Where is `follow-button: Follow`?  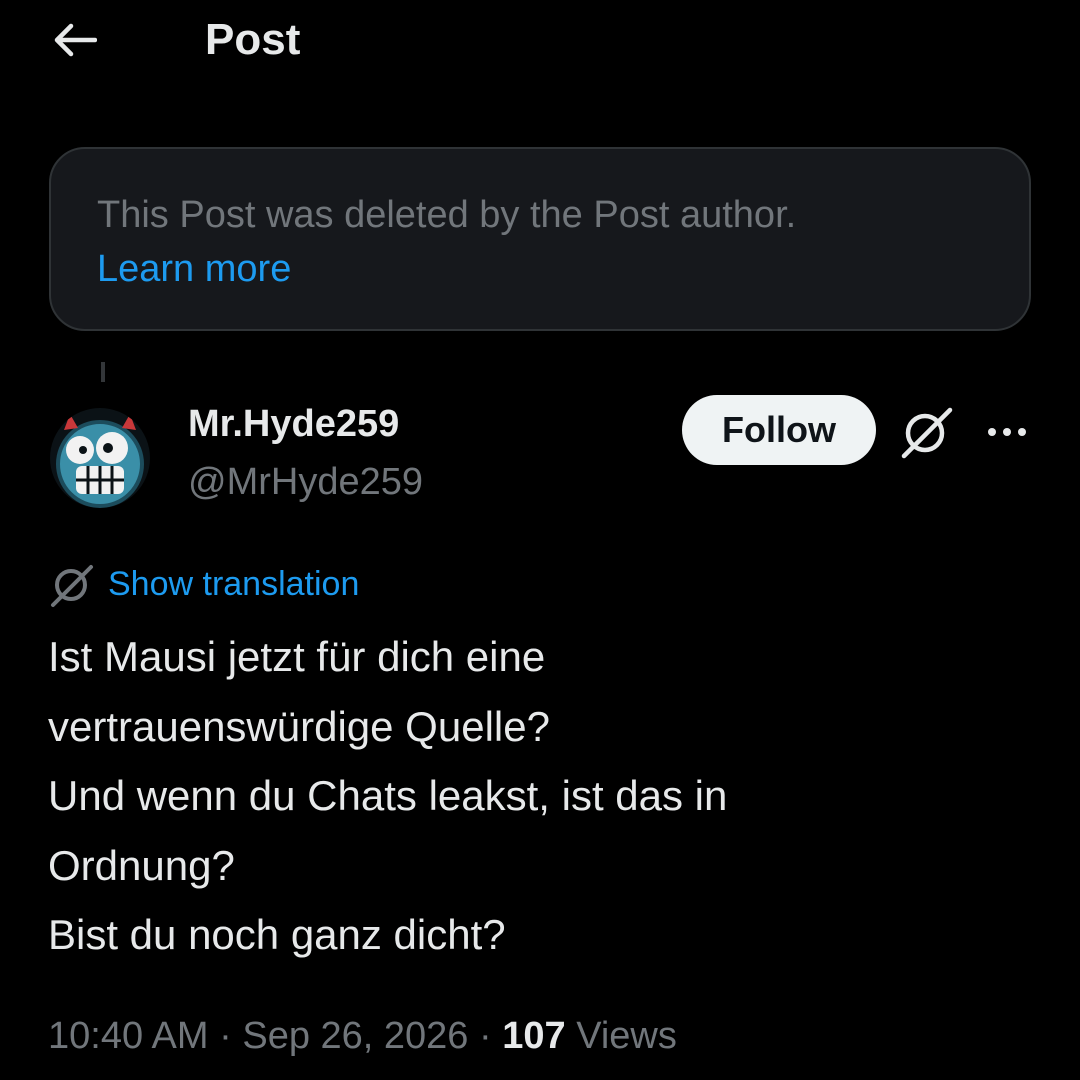 follow-button: Follow is located at coordinates (779, 430).